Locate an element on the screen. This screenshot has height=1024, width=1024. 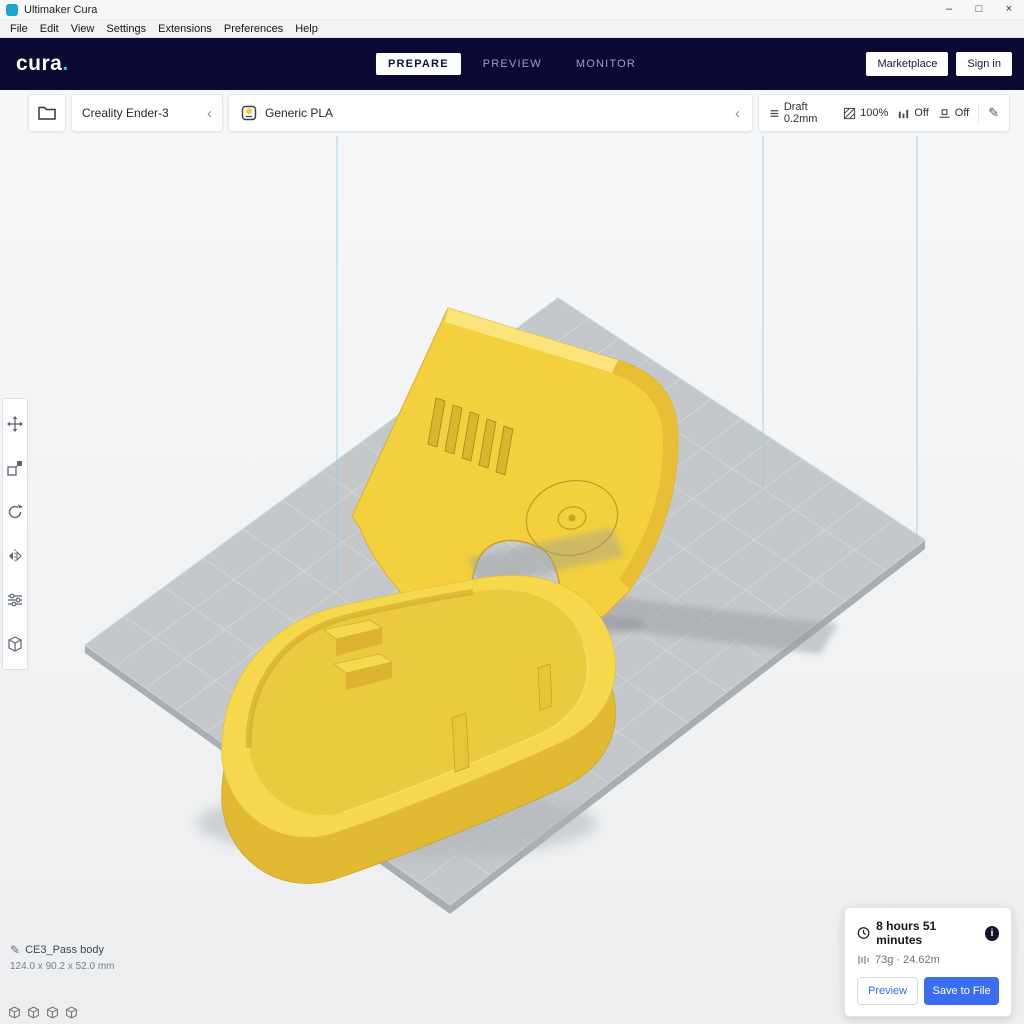
per-model-settings-button is located at coordinates (15, 600).